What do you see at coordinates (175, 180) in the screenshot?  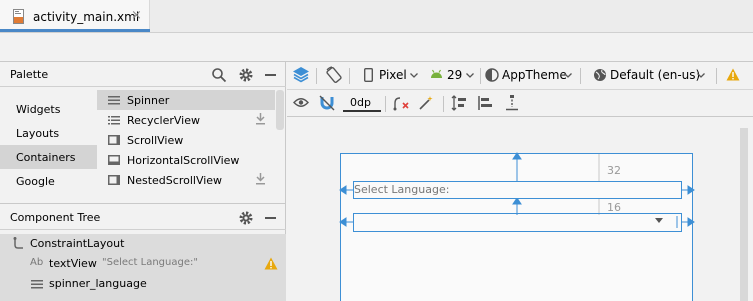 I see `palette-item-label: NestedScrollView` at bounding box center [175, 180].